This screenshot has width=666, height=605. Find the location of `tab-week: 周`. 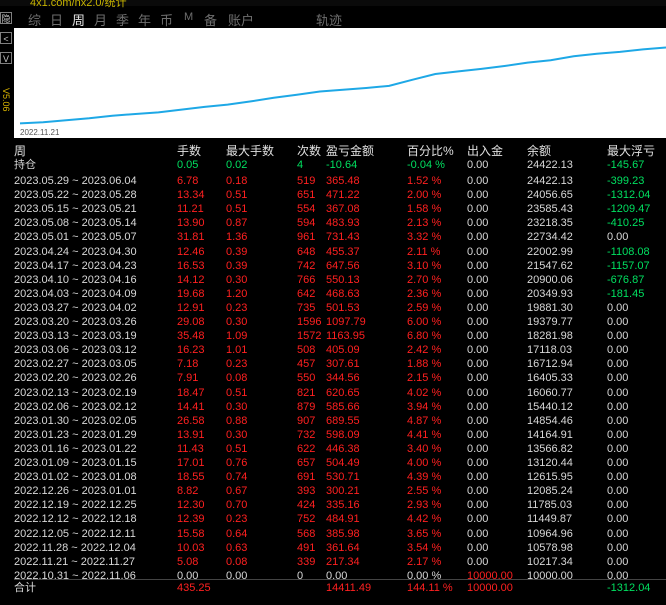

tab-week: 周 is located at coordinates (79, 20).